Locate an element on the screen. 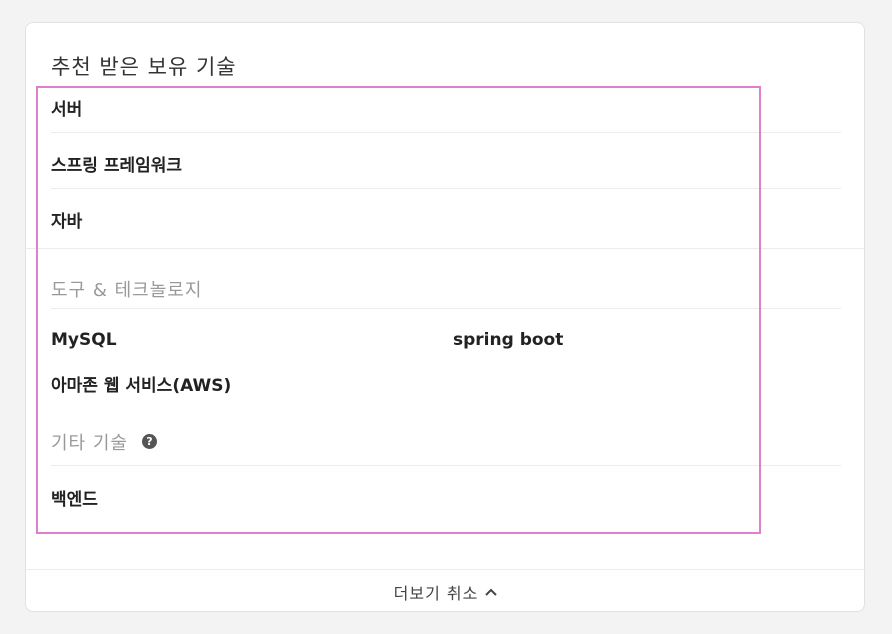 The height and width of the screenshot is (634, 892). chevron-up-icon is located at coordinates (491, 592).